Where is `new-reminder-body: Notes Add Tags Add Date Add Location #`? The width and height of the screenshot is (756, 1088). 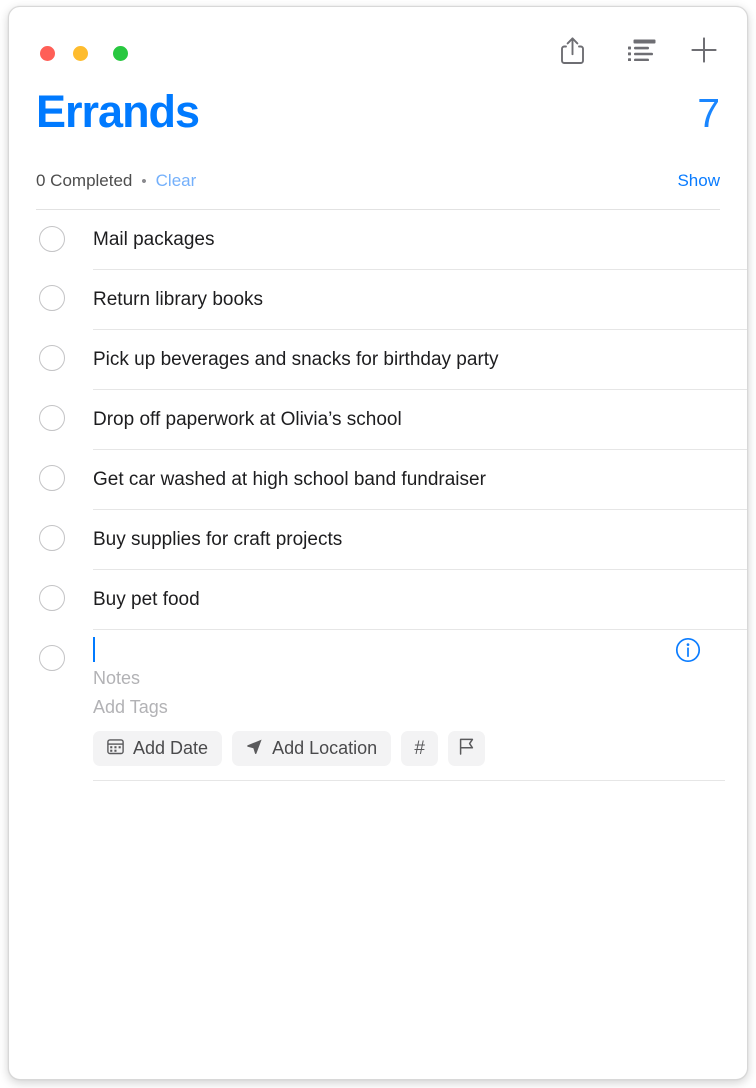
new-reminder-body: Notes Add Tags Add Date Add Location # is located at coordinates (420, 704).